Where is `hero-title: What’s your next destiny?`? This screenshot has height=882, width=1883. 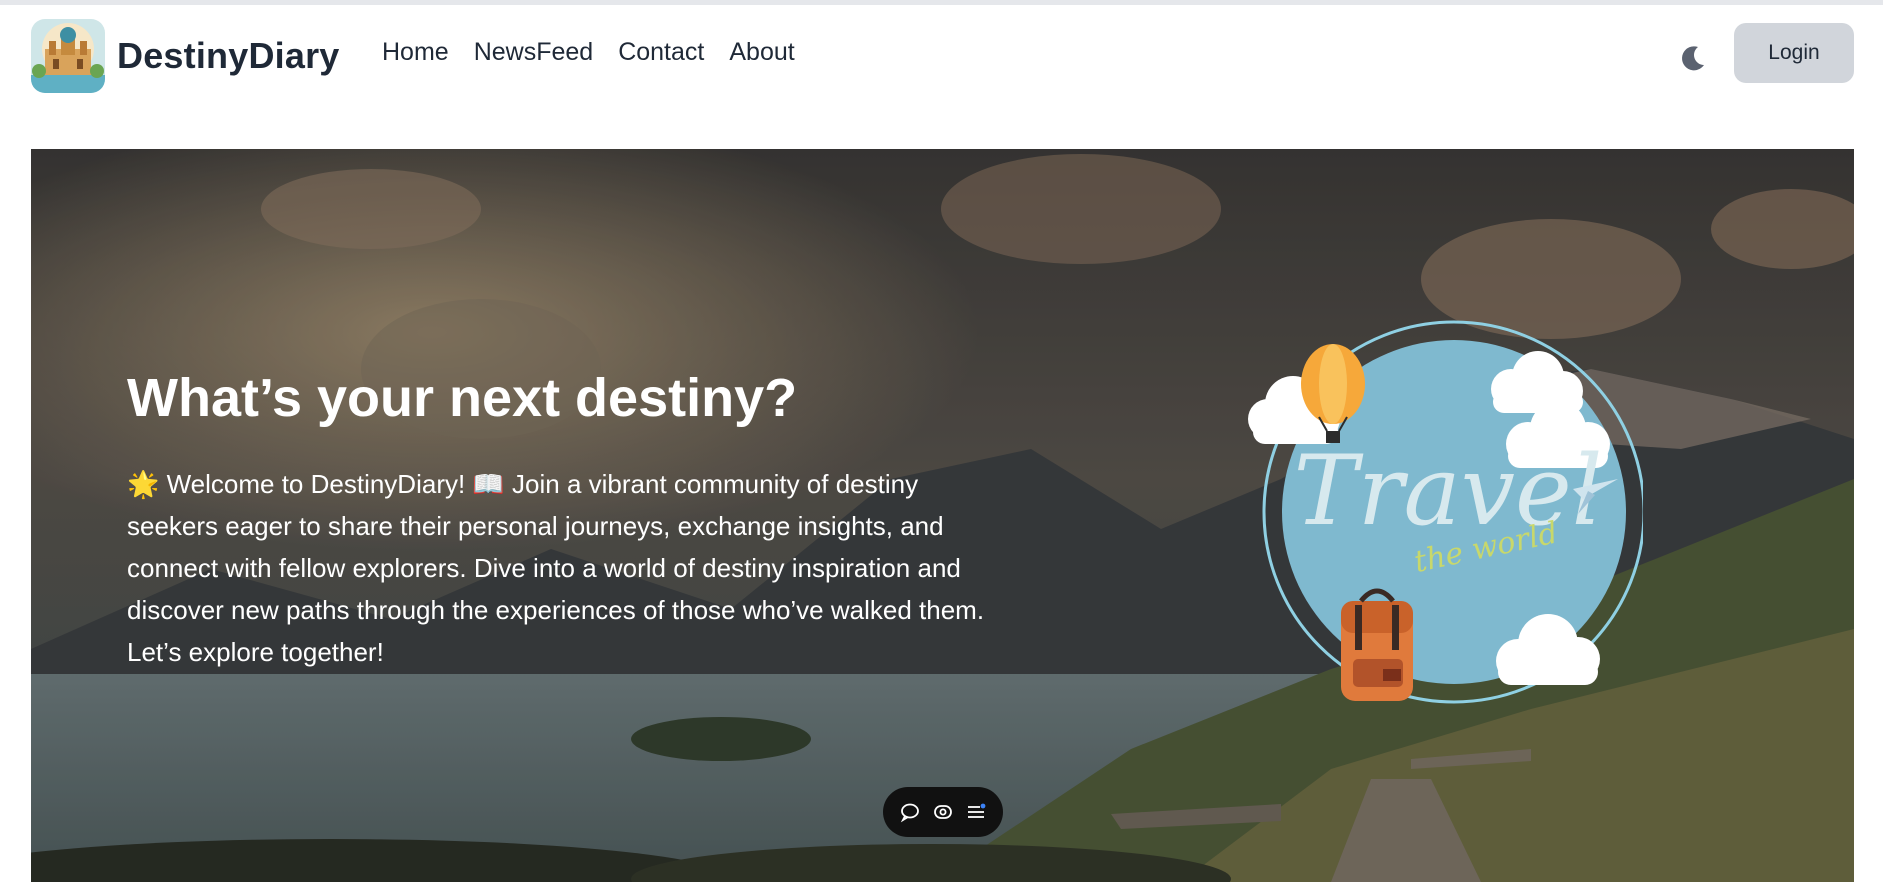
hero-title: What’s your next destiny? is located at coordinates (462, 398).